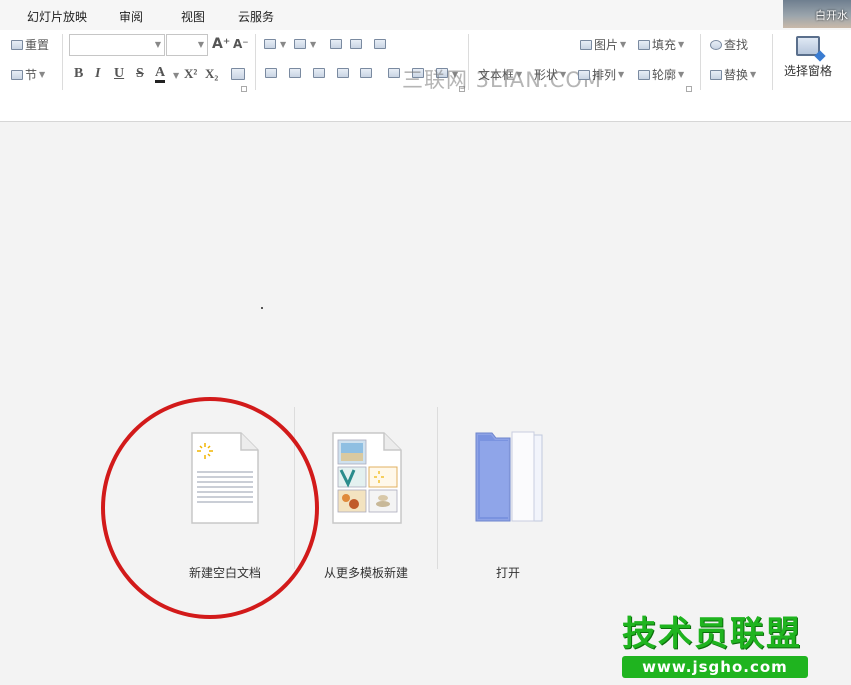 The height and width of the screenshot is (685, 851). I want to click on shrink-font-button: A⁻, so click(241, 44).